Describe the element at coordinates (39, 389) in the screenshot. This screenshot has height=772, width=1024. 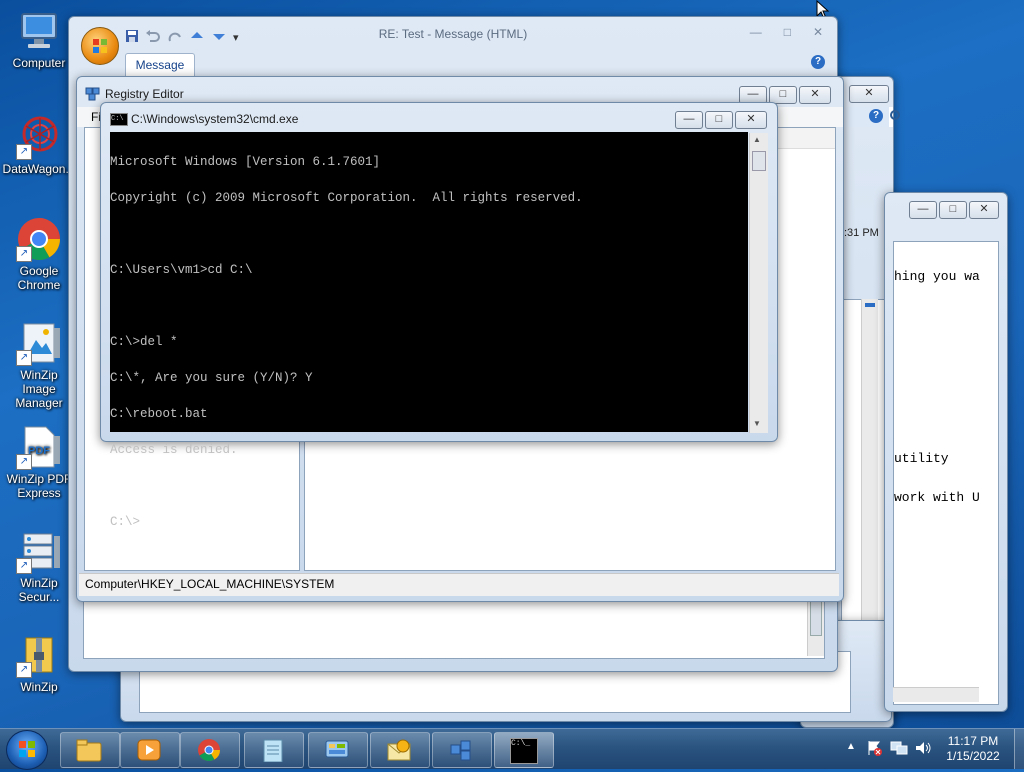
I see `desktop-icon-label: WinZip Image Manager` at that location.